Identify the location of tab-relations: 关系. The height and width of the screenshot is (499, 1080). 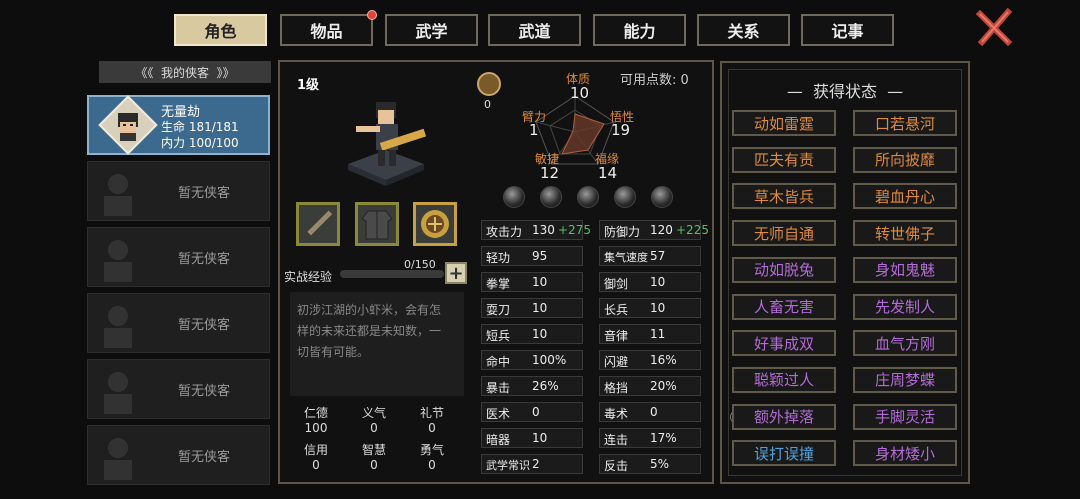
(743, 30).